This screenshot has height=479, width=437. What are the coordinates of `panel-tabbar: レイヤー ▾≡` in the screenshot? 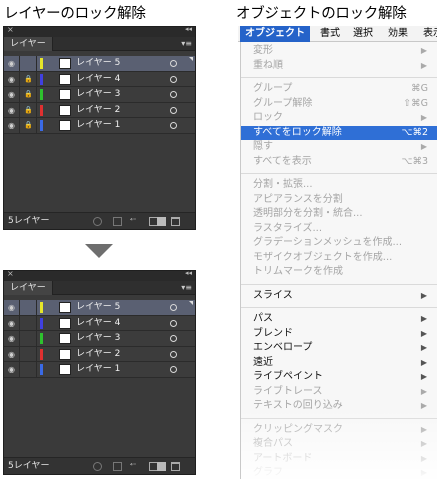 It's located at (99, 288).